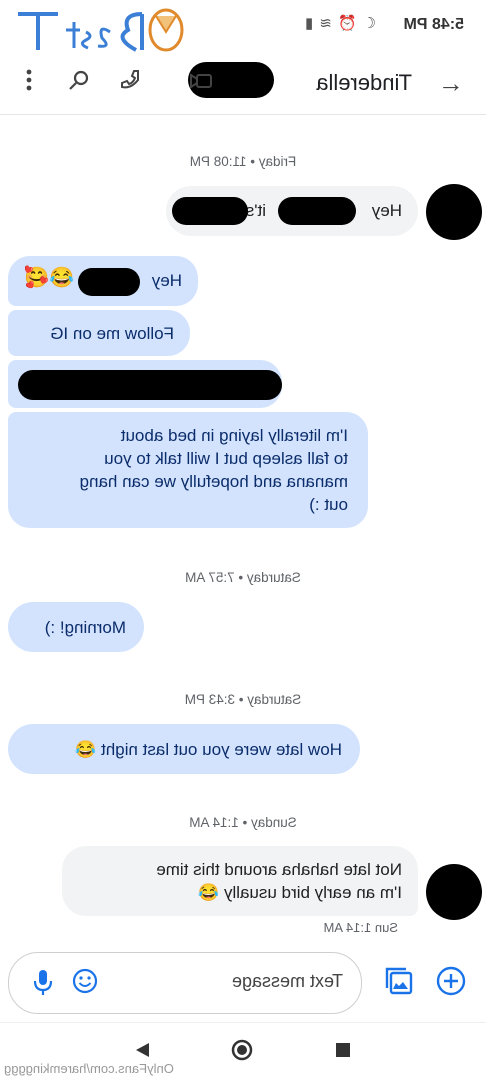 This screenshot has width=486, height=1081. I want to click on message-text: Morning! :), so click(85, 627).